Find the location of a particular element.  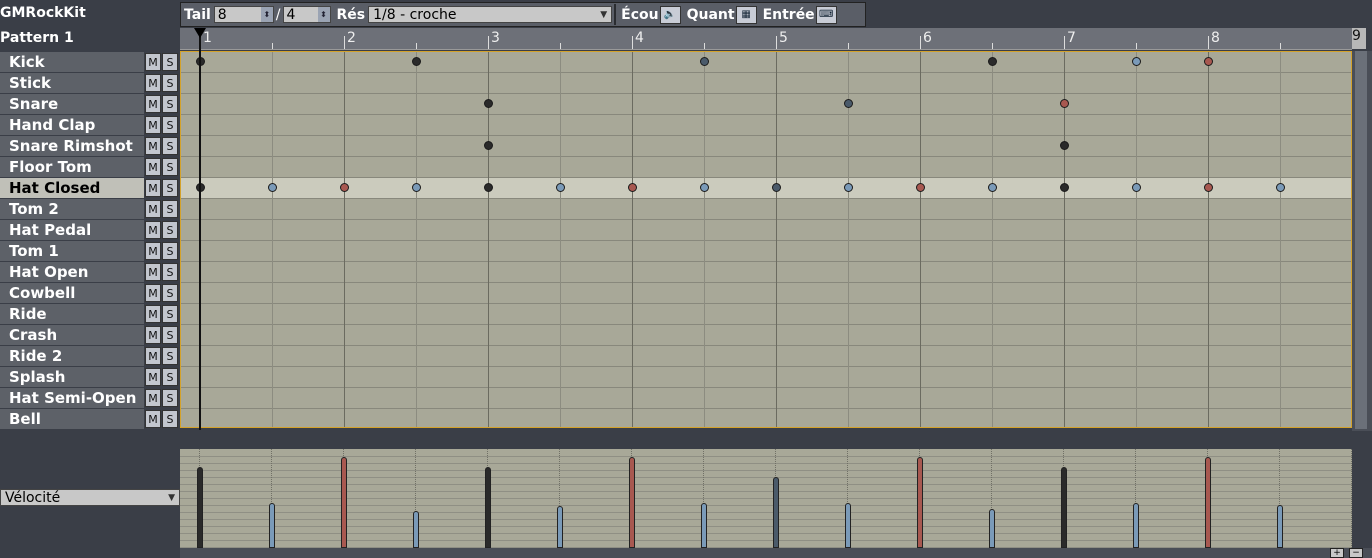

instrument-label: Stick is located at coordinates (72, 83).